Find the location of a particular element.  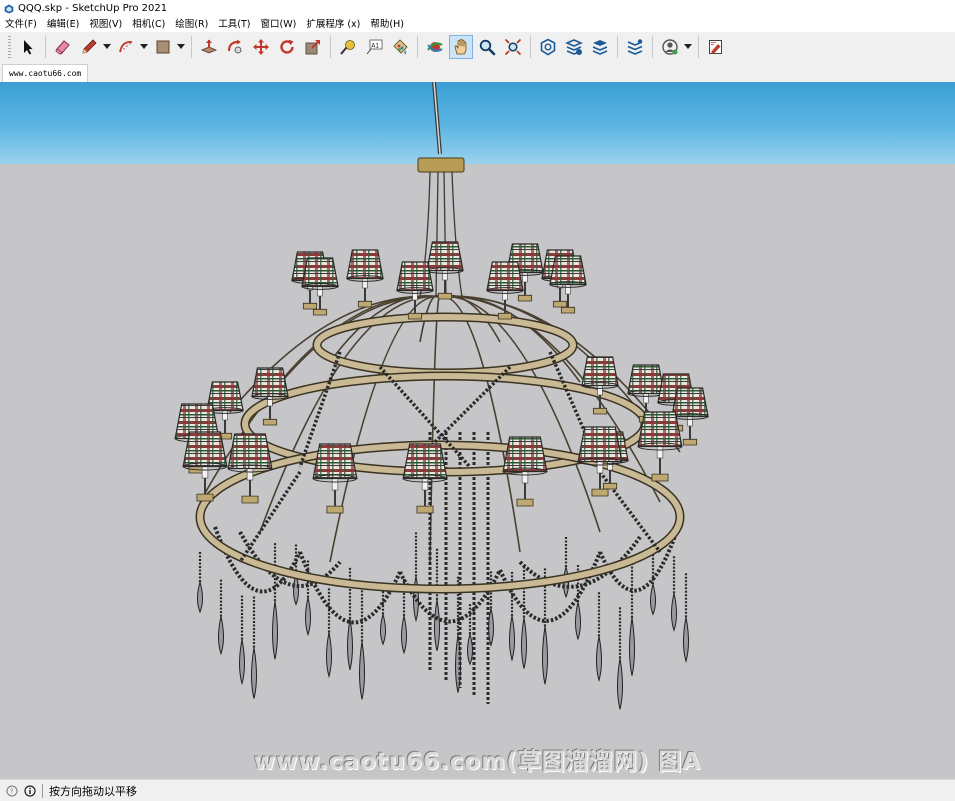

trimble-connect-tool-button is located at coordinates (635, 47).